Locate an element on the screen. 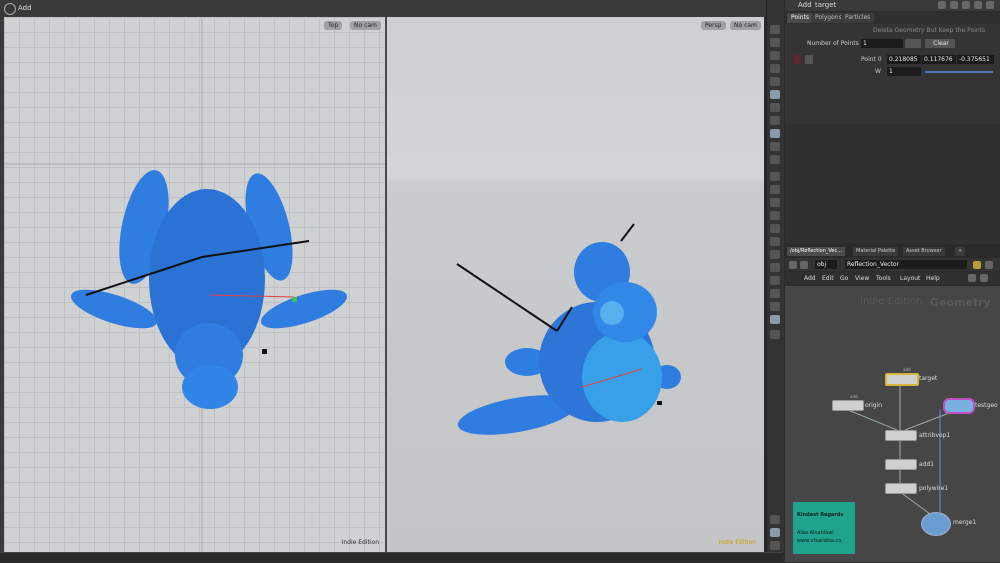  pin-pane-icon is located at coordinates (978, 5).